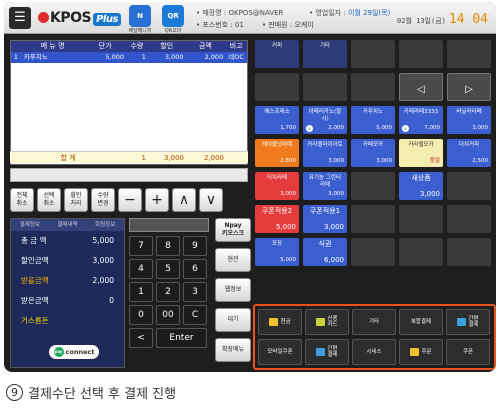 This screenshot has width=500, height=415. I want to click on caption-text: 결제수단 선택 후 결제 진행, so click(102, 394).